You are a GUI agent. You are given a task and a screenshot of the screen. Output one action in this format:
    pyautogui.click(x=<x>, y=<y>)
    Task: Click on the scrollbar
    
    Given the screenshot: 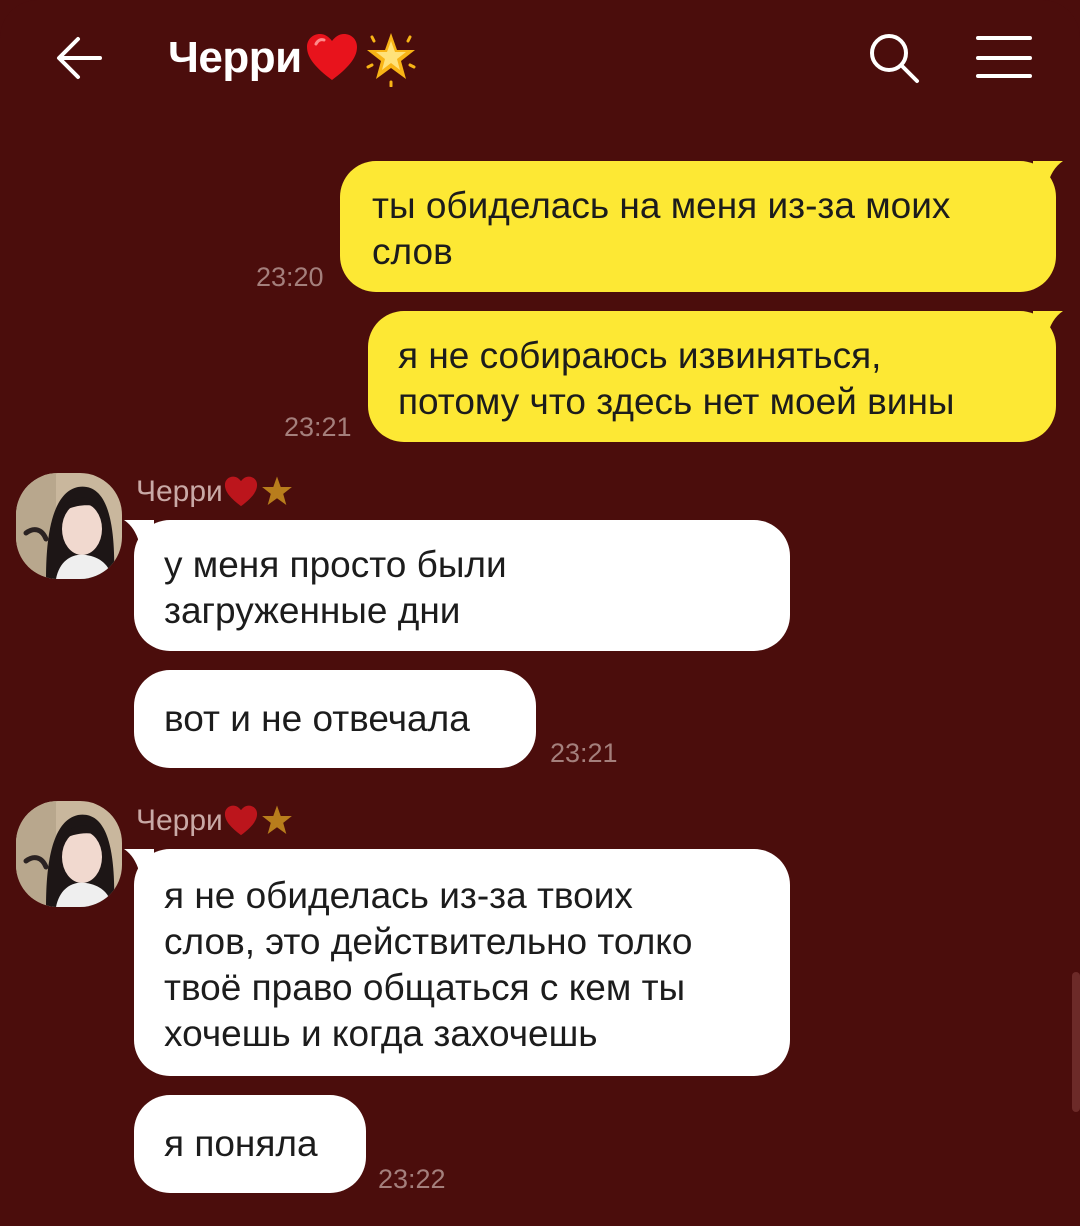 What is the action you would take?
    pyautogui.click(x=1076, y=1042)
    